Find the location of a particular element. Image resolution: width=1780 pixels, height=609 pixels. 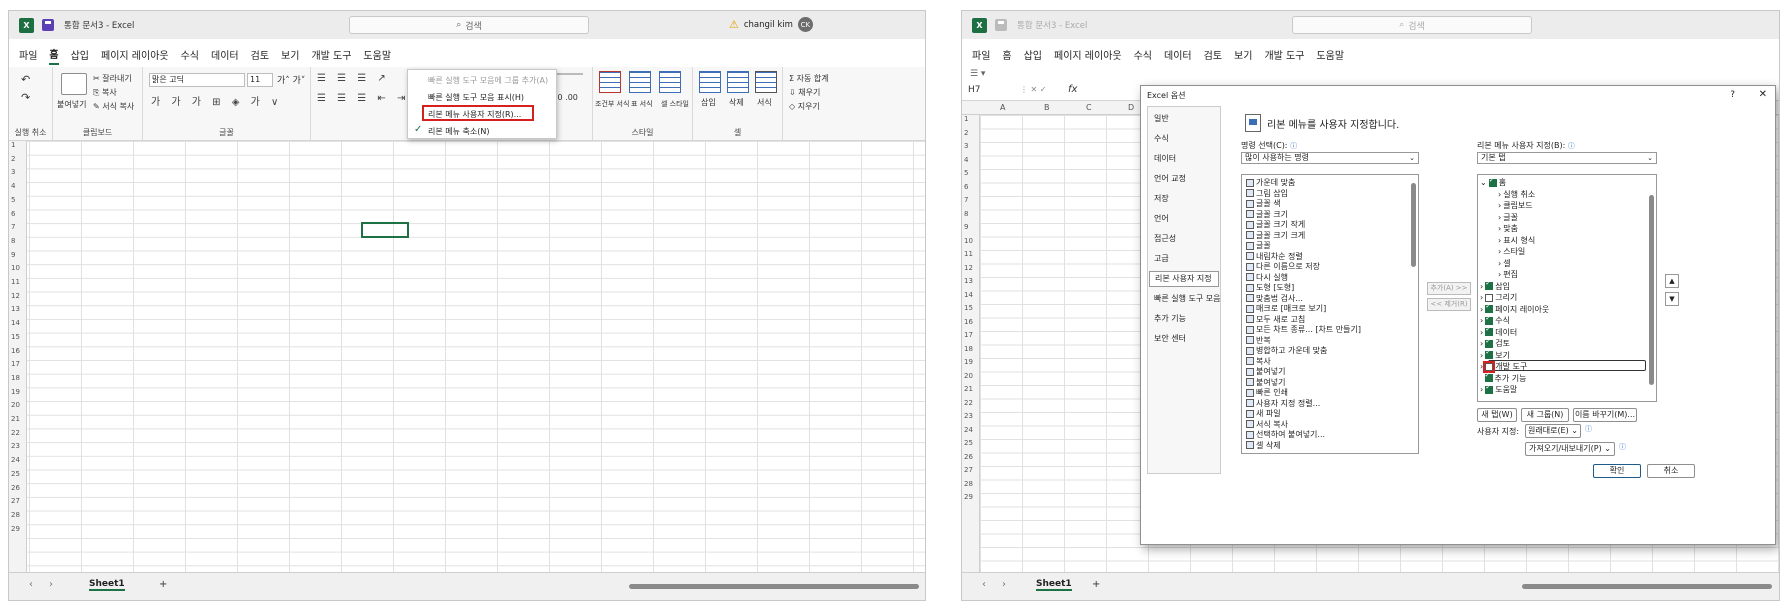

tab-tree-group: › 편집 is located at coordinates (1508, 274).